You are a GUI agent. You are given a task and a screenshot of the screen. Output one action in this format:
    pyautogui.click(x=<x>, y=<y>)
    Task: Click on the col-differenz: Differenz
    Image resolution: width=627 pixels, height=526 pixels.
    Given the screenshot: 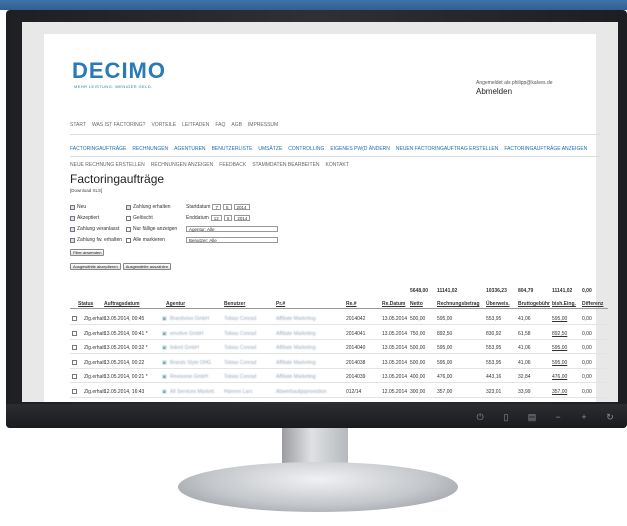 What is the action you would take?
    pyautogui.click(x=592, y=304)
    